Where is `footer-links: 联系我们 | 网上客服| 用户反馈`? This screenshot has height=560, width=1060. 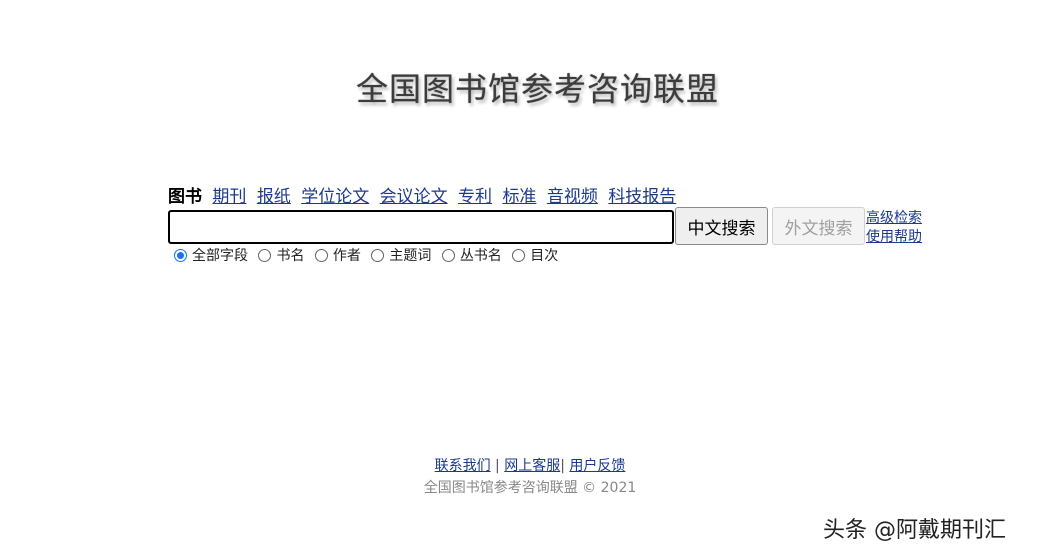 footer-links: 联系我们 | 网上客服| 用户反馈 is located at coordinates (530, 465).